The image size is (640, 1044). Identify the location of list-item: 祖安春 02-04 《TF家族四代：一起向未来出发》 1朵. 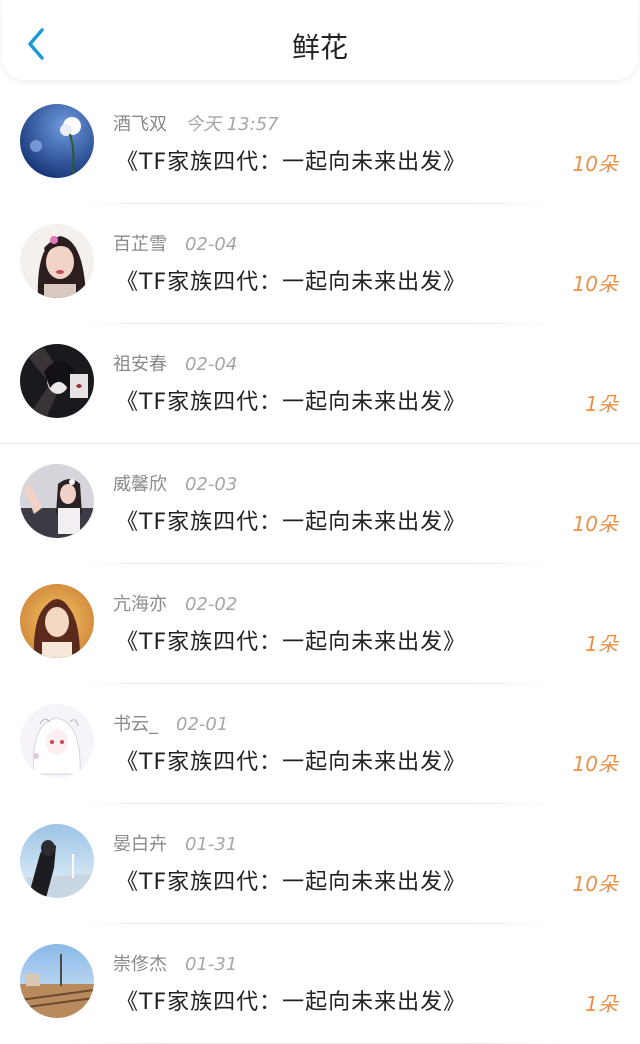
(320, 384).